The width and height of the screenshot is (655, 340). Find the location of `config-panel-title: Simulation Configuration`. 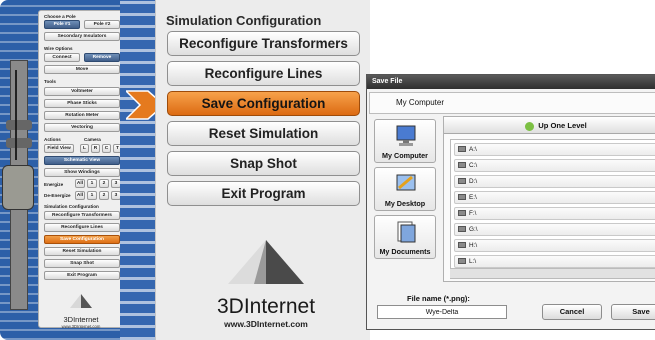

config-panel-title: Simulation Configuration is located at coordinates (244, 20).